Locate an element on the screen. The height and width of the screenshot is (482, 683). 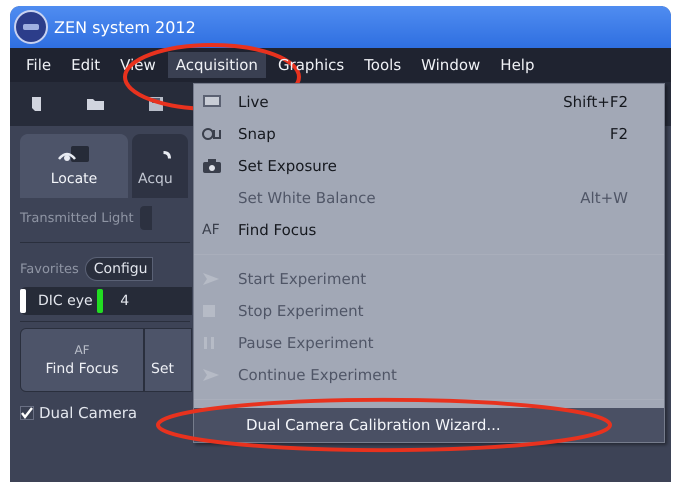
channel-button: DIC eye is located at coordinates (58, 301).